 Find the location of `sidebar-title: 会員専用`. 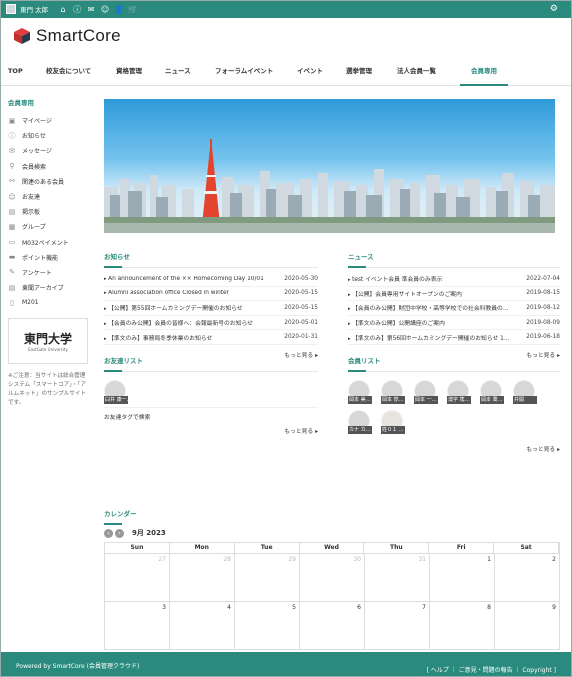

sidebar-title: 会員専用 is located at coordinates (21, 103).